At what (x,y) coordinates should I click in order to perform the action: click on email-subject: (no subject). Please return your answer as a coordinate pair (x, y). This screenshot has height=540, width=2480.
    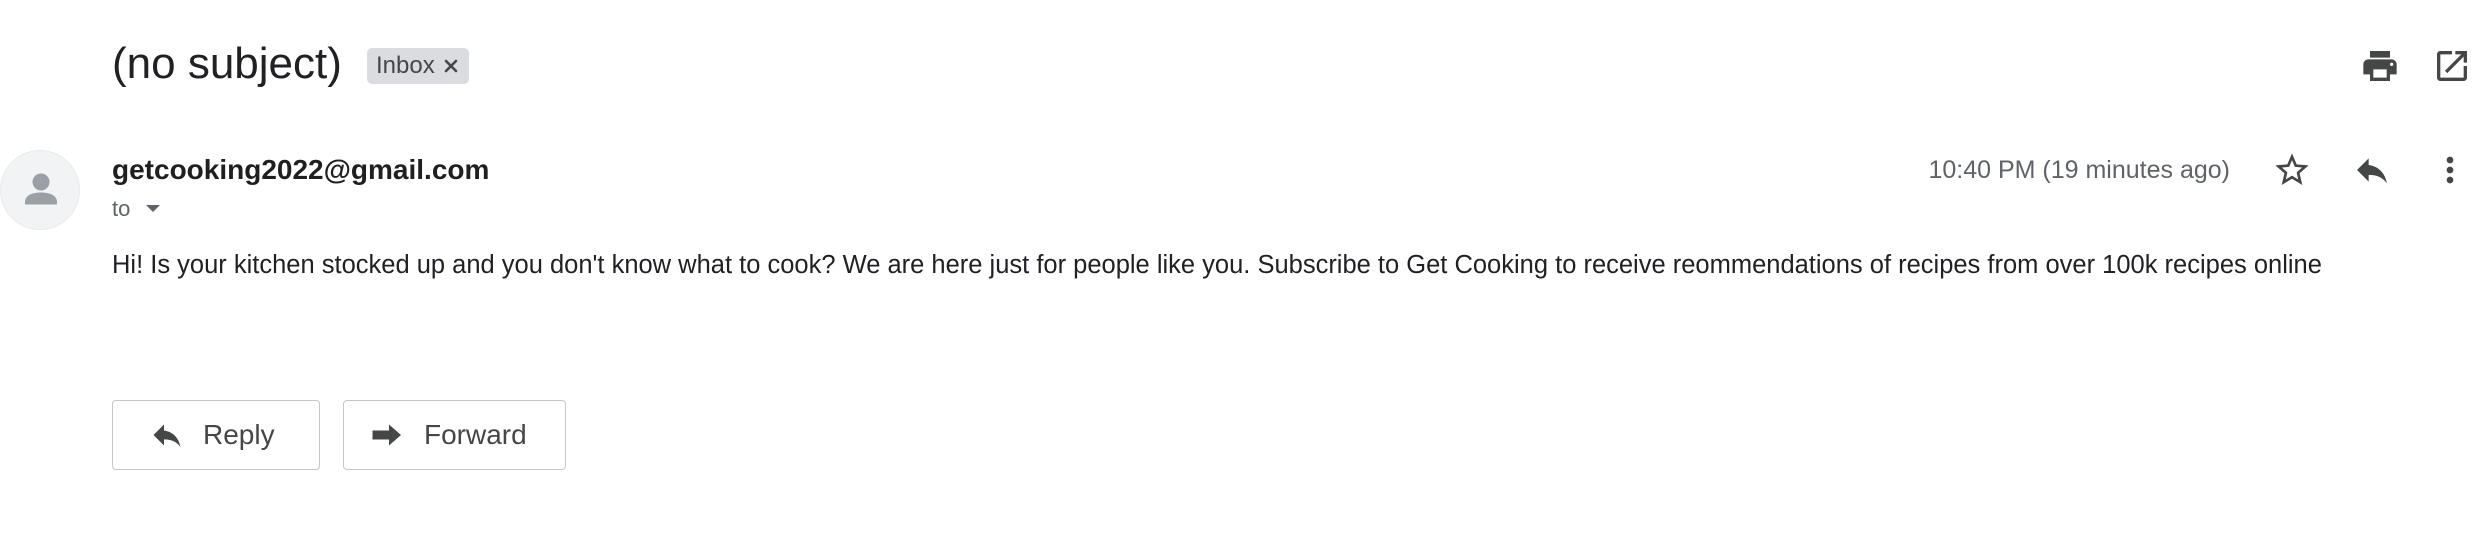
    Looking at the image, I should click on (227, 63).